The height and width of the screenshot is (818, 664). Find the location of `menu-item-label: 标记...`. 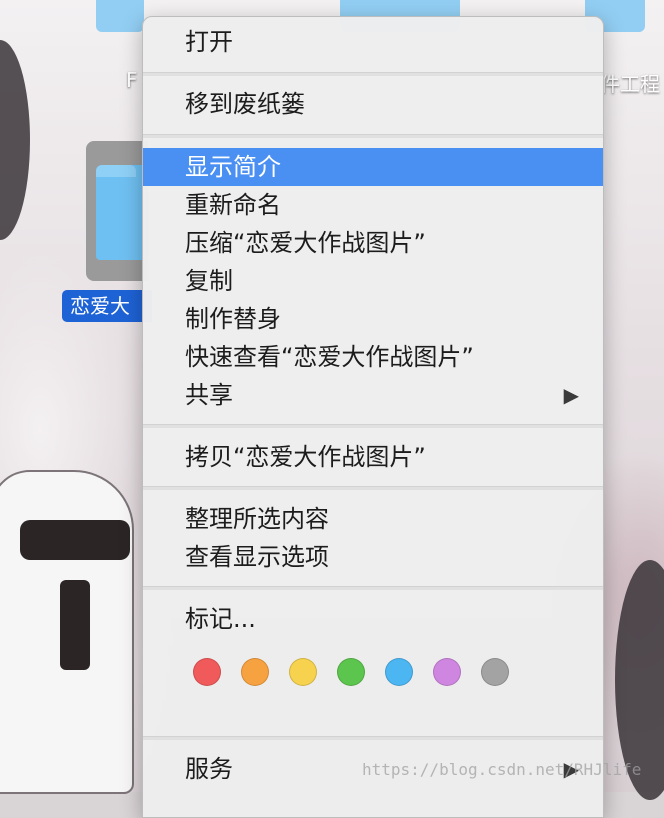

menu-item-label: 标记... is located at coordinates (220, 619).